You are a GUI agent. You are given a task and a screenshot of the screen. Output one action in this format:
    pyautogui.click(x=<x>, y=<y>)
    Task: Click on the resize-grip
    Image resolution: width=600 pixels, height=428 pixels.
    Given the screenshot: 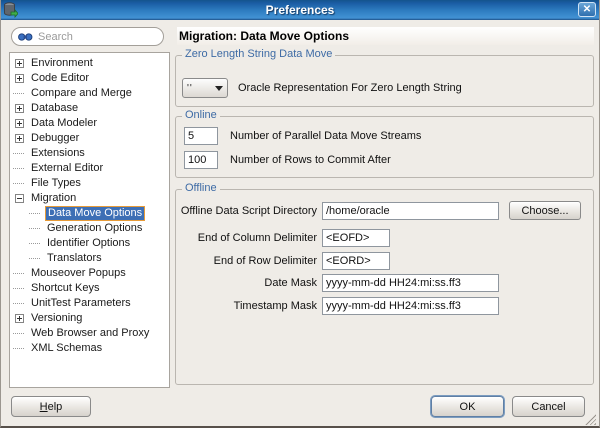 What is the action you would take?
    pyautogui.click(x=590, y=419)
    